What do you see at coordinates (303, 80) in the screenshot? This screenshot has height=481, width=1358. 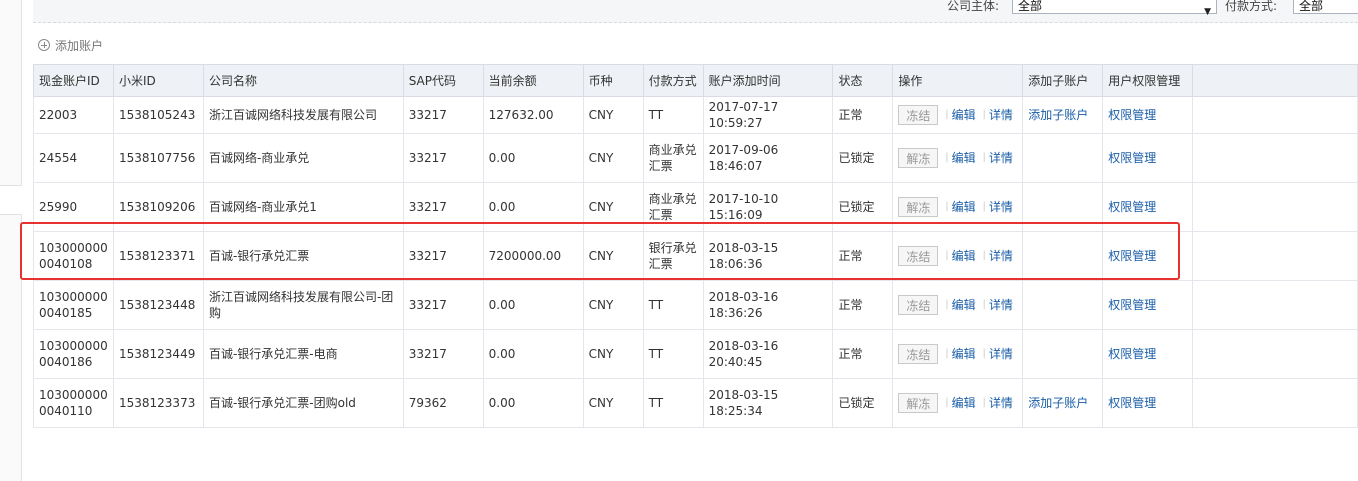 I see `header-cell: 公司名称` at bounding box center [303, 80].